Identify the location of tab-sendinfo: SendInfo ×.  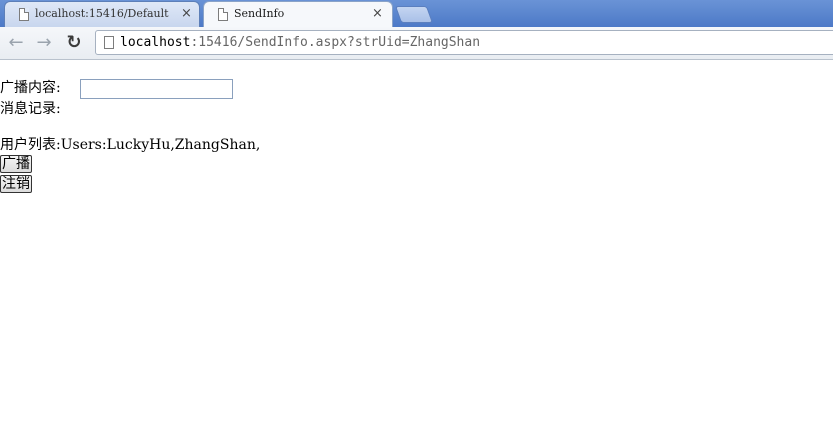
(298, 14).